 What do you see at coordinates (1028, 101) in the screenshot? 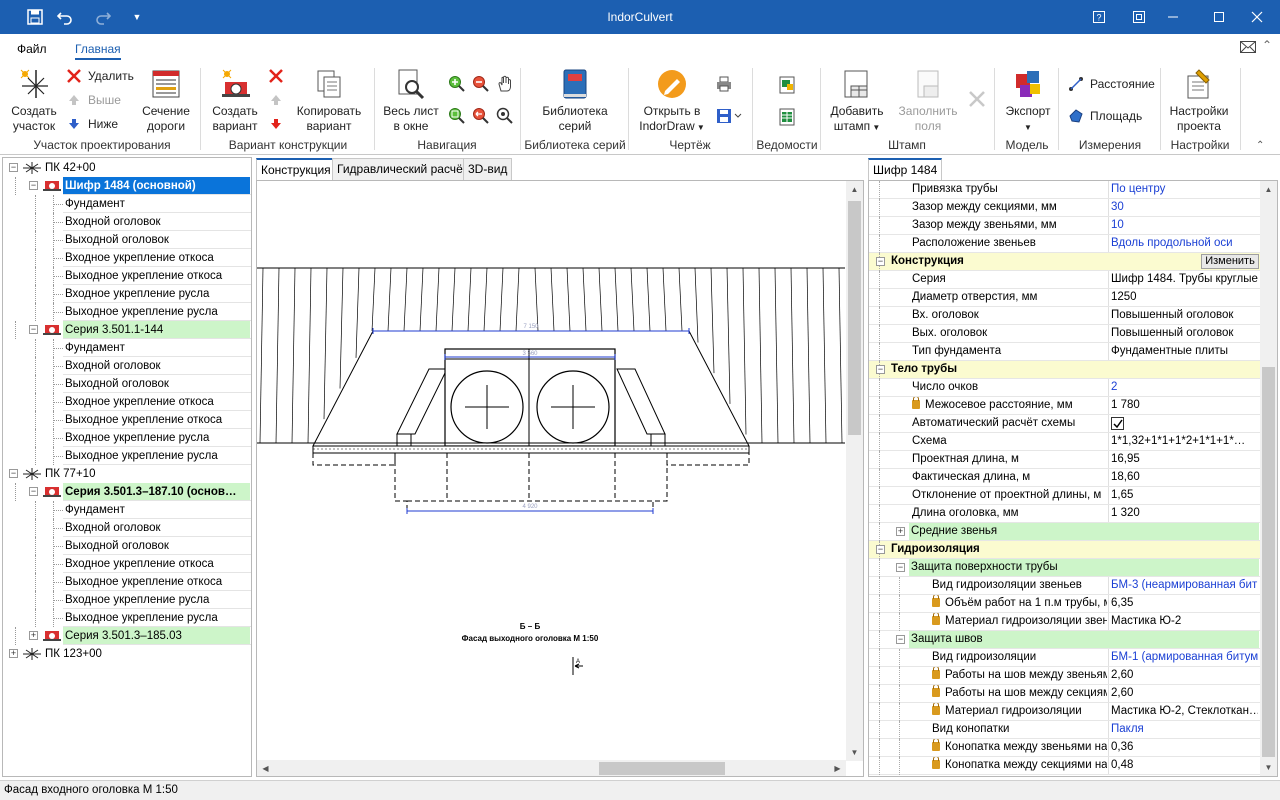
I see `export-button: Экспорт ▼` at bounding box center [1028, 101].